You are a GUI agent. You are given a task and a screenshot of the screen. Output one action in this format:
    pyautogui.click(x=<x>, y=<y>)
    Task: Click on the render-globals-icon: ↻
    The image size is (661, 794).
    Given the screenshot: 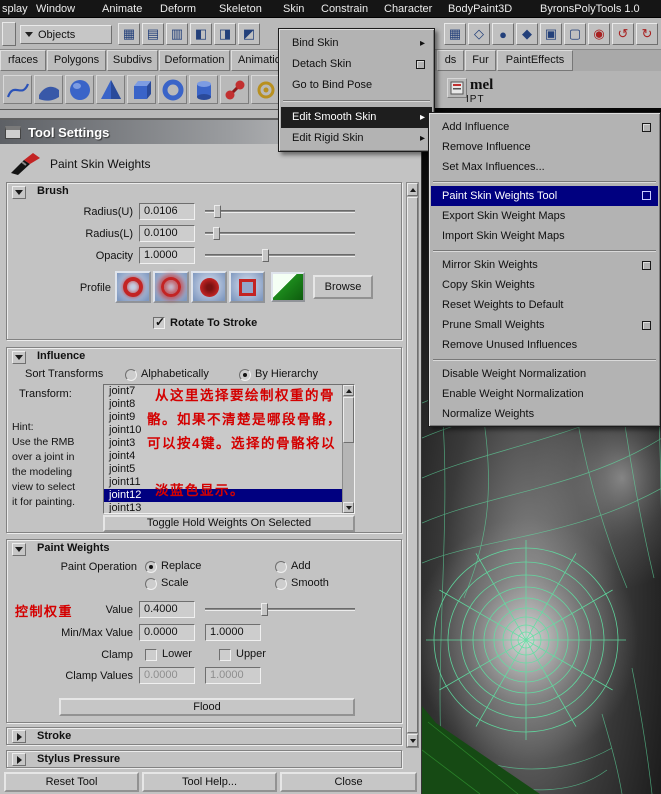 What is the action you would take?
    pyautogui.click(x=647, y=34)
    